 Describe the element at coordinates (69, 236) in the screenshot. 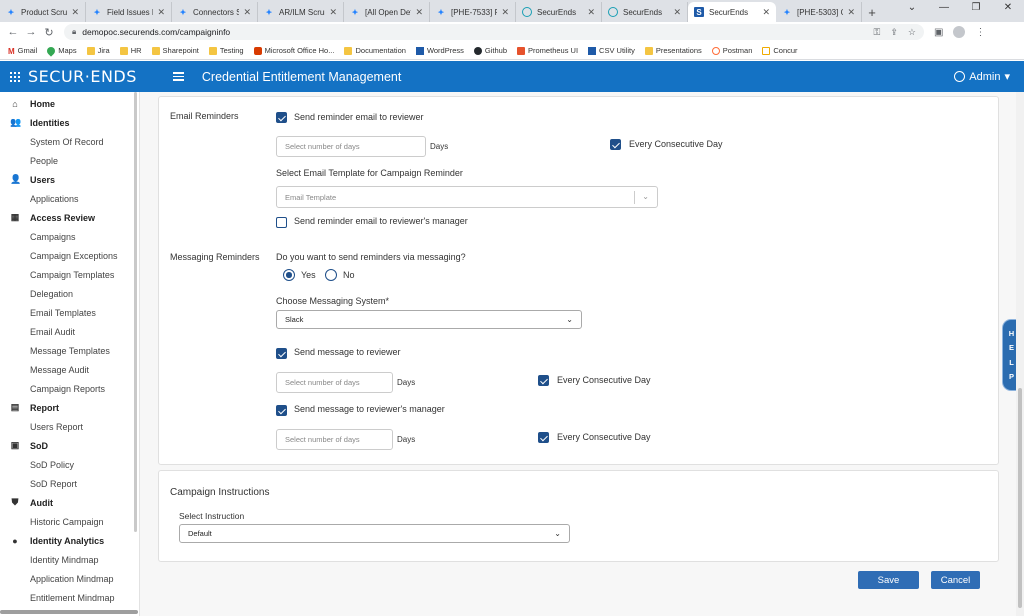

I see `sidebar-item-campaigns: Campaigns` at that location.